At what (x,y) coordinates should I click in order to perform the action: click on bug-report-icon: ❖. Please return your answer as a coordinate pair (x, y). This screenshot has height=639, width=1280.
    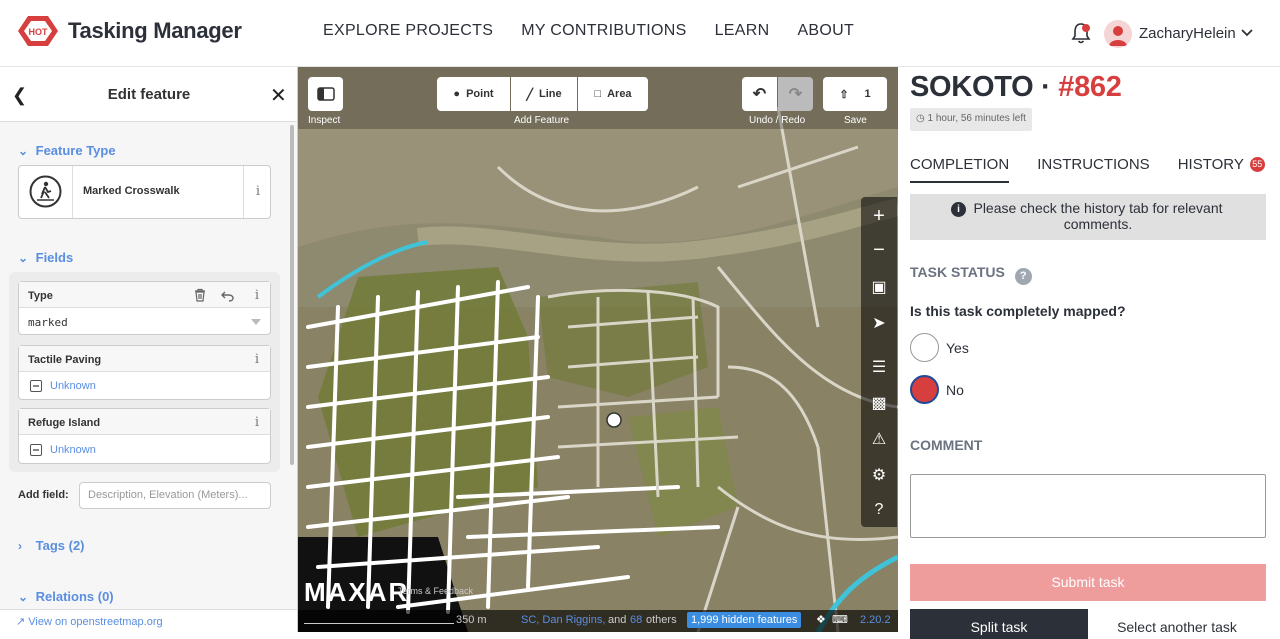
    Looking at the image, I should click on (821, 619).